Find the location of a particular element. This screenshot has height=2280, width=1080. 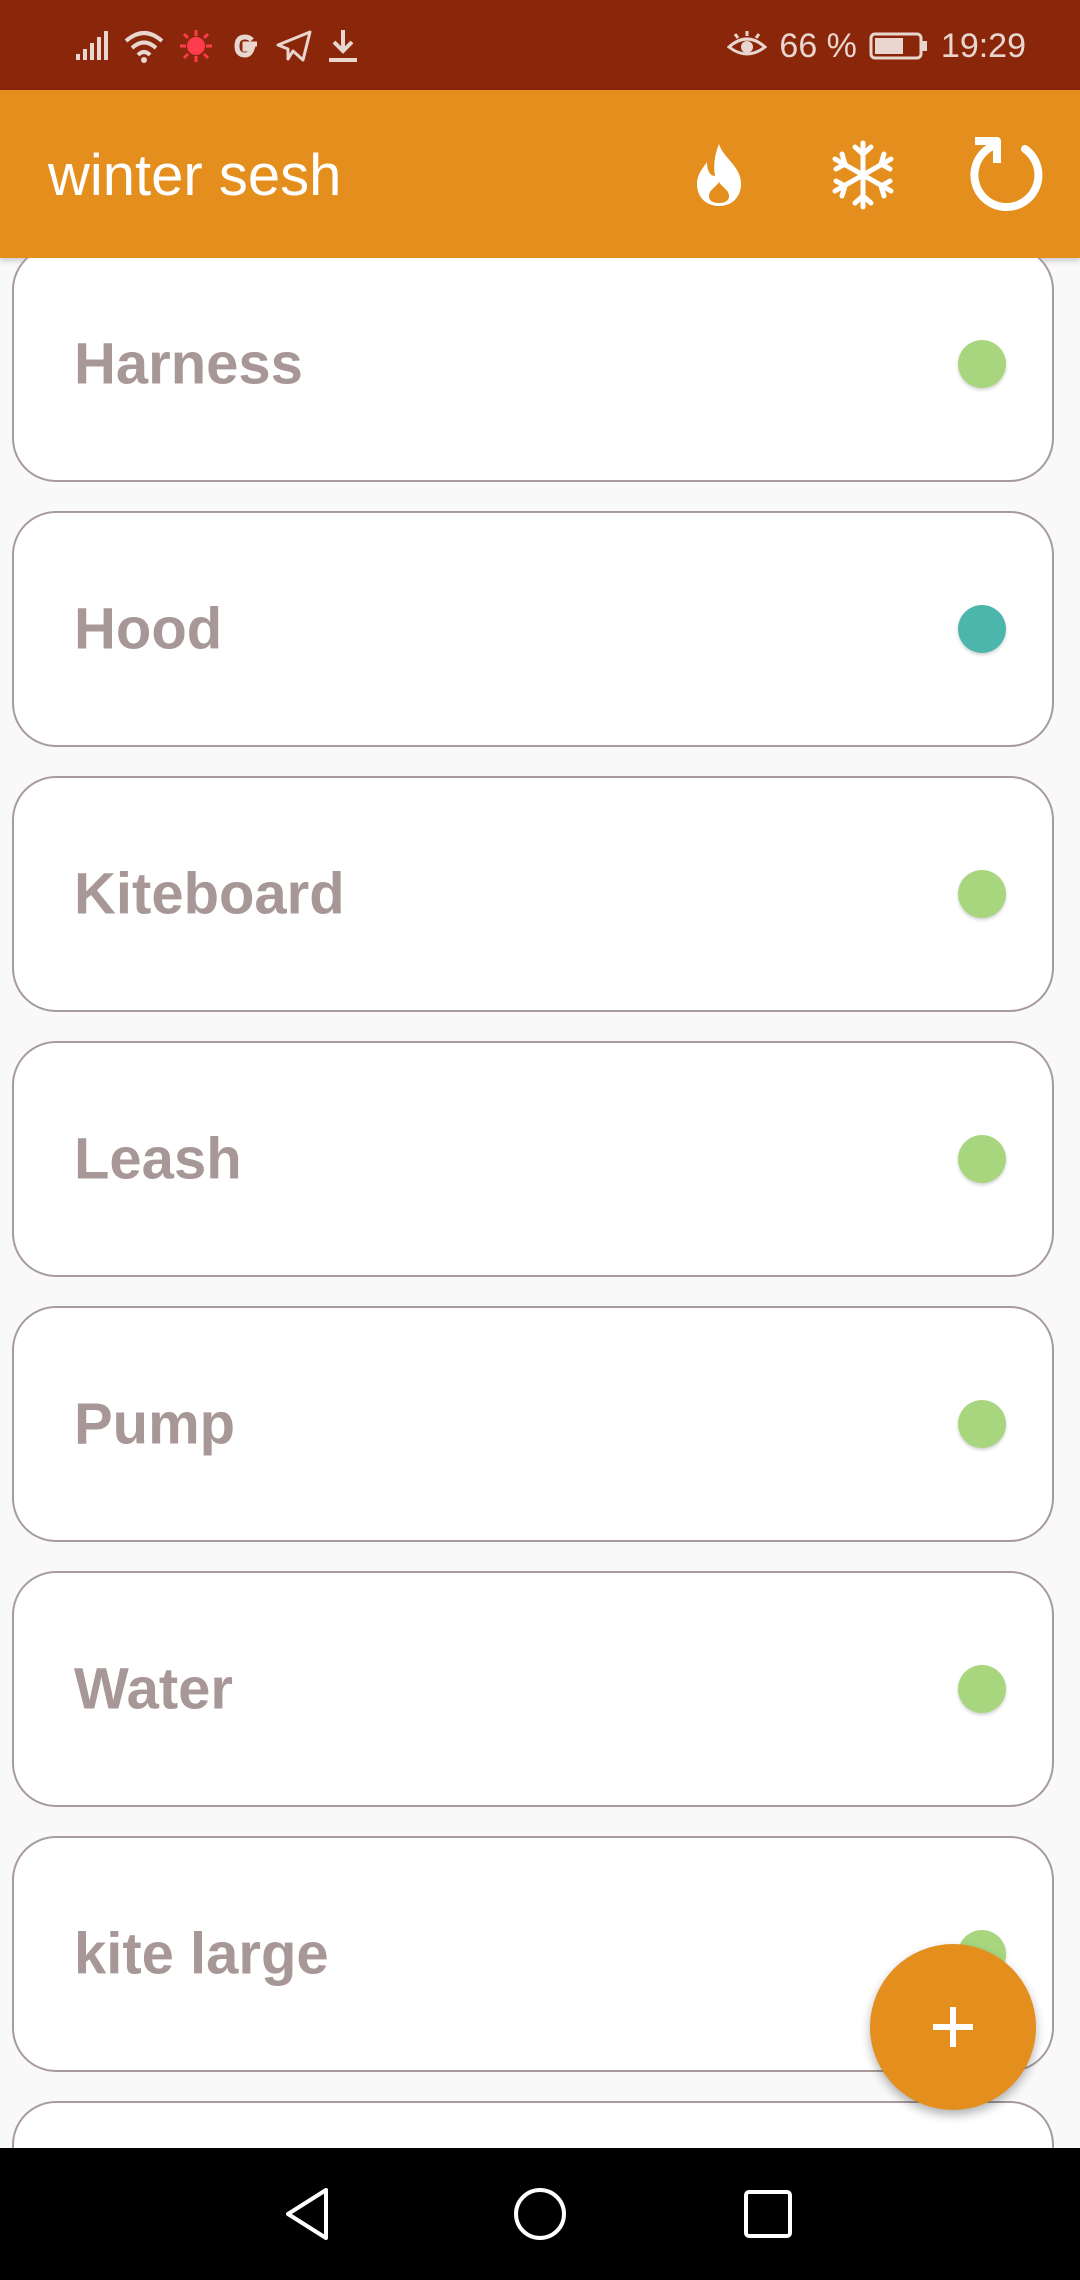

page-title: winter sesh is located at coordinates (195, 175).